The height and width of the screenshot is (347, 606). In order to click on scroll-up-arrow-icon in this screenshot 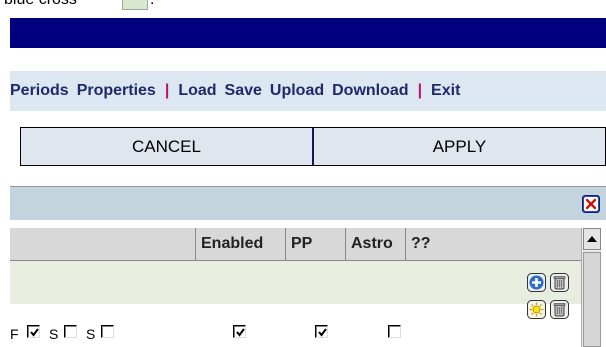, I will do `click(592, 239)`.